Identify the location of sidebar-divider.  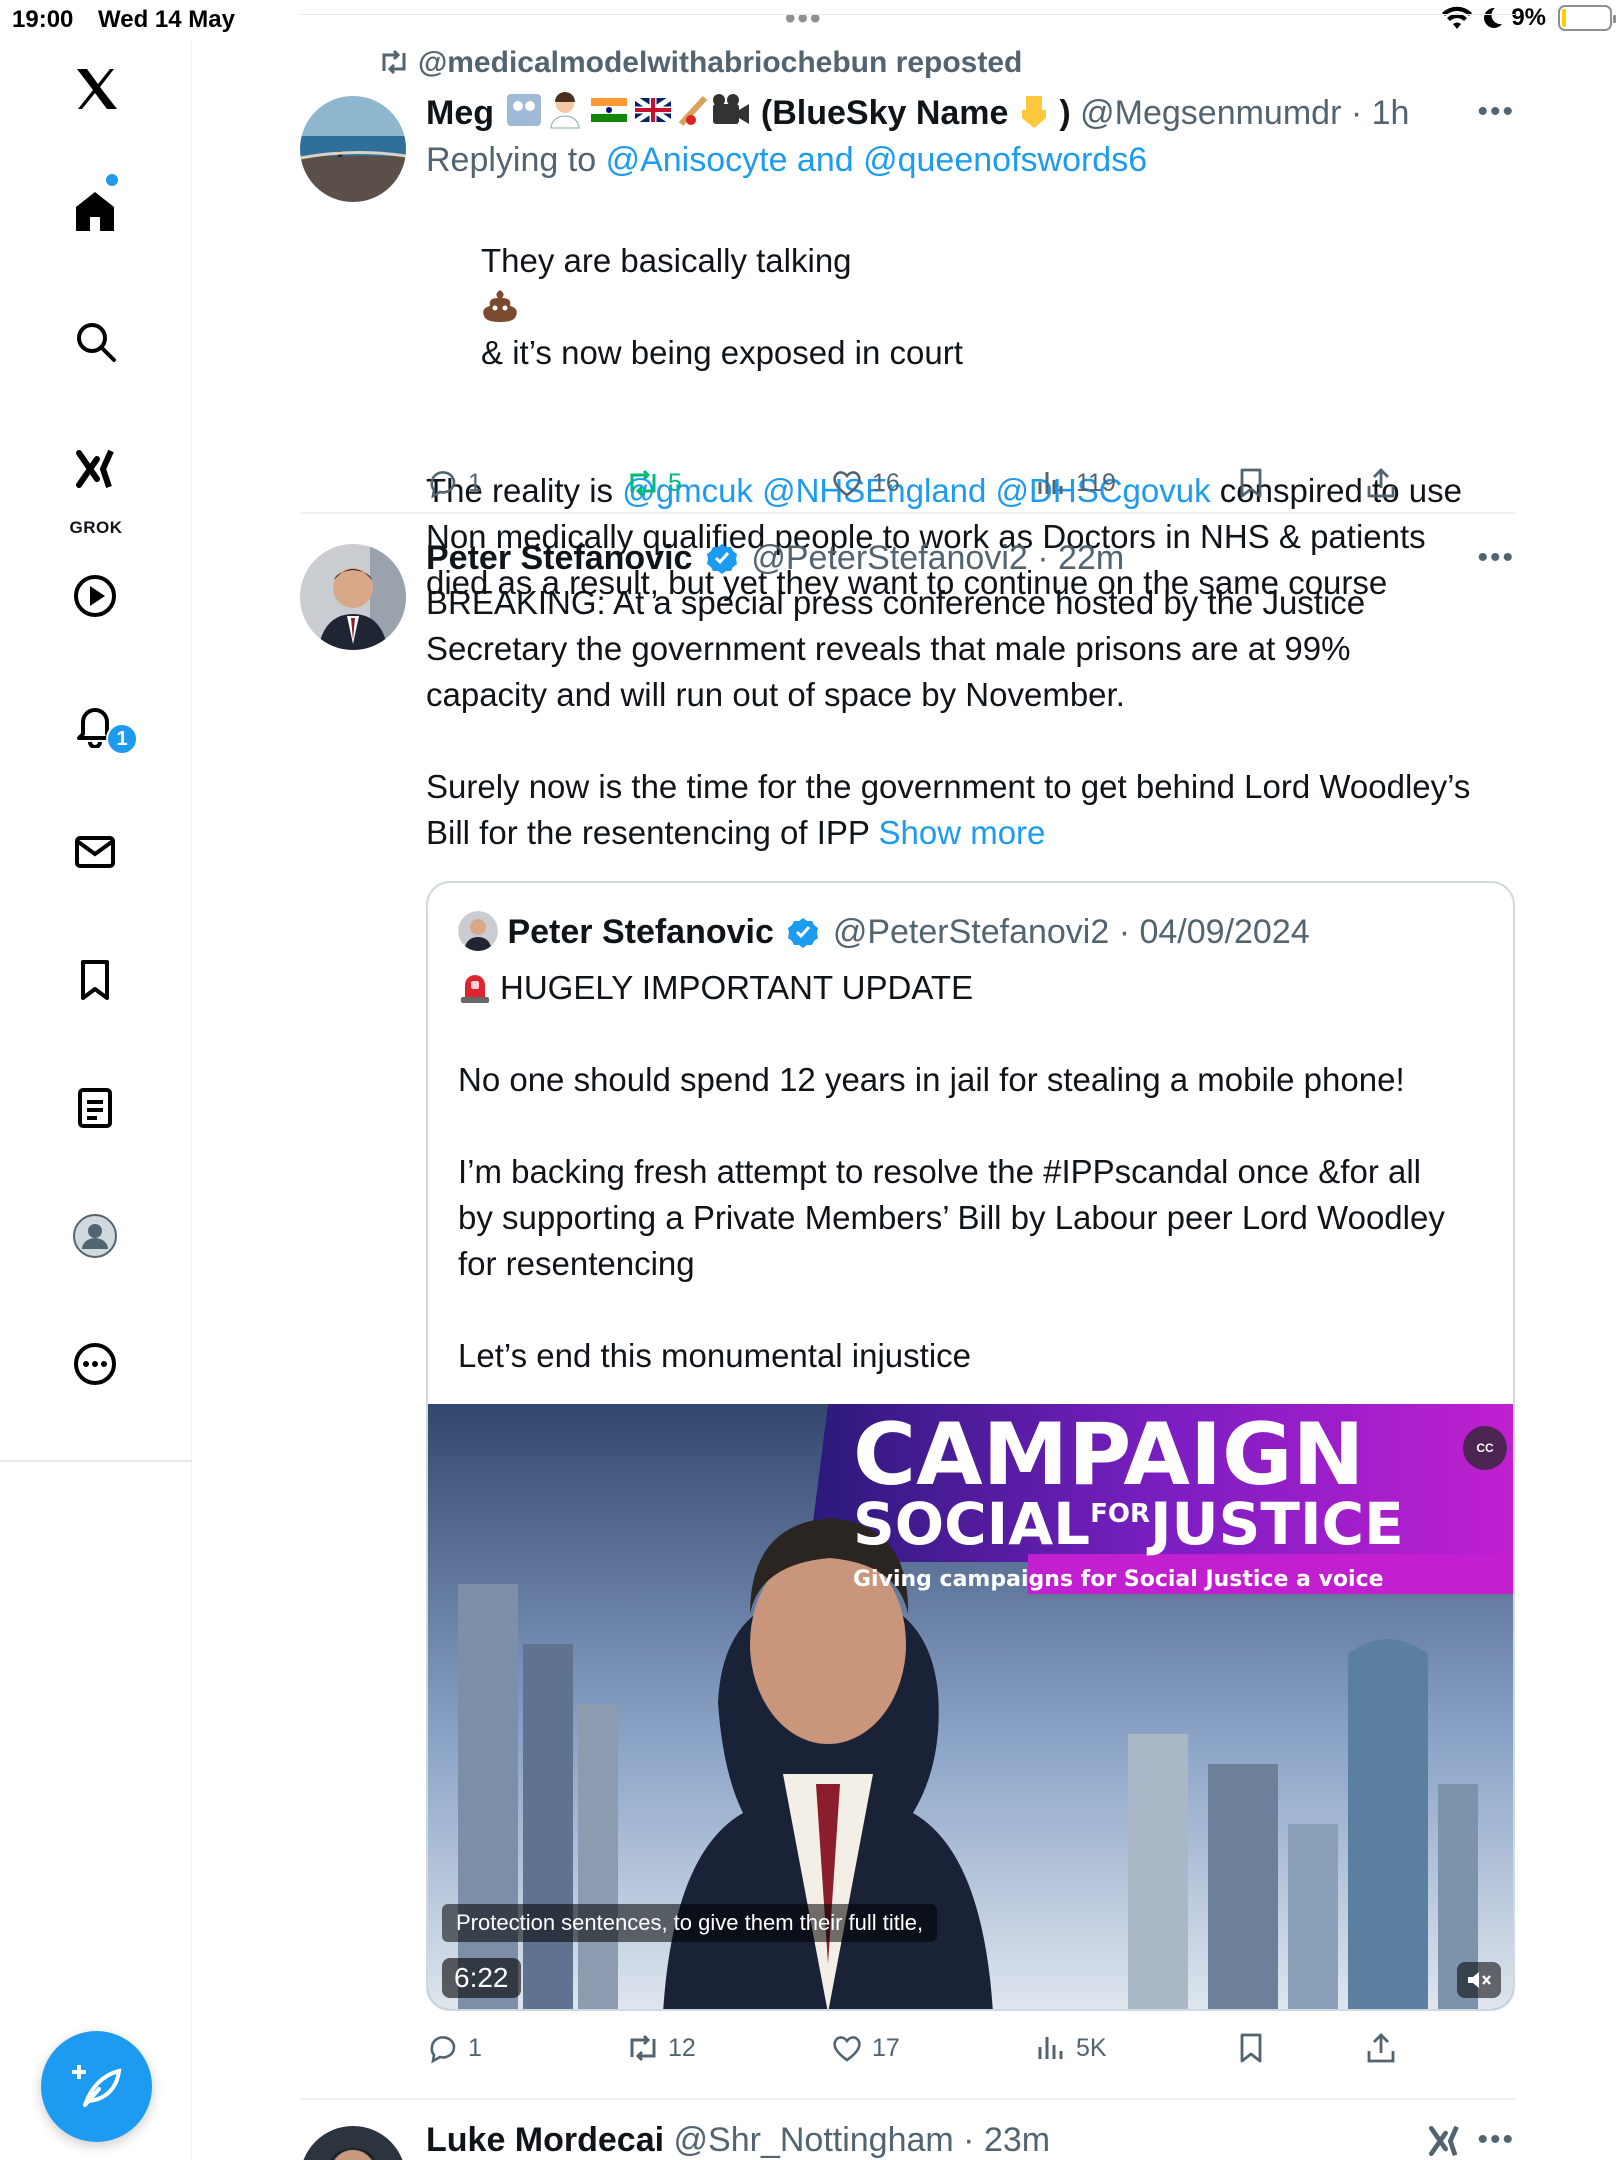
(96, 1461).